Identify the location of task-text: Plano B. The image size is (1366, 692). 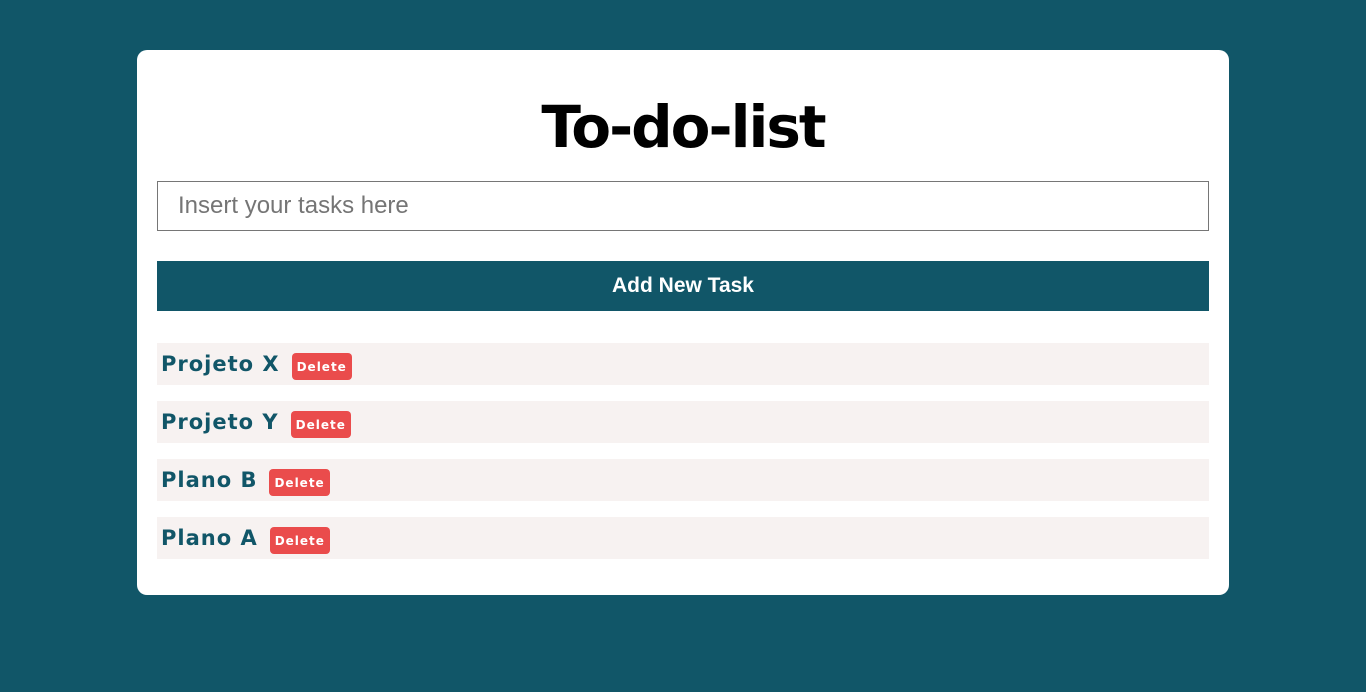
(209, 480).